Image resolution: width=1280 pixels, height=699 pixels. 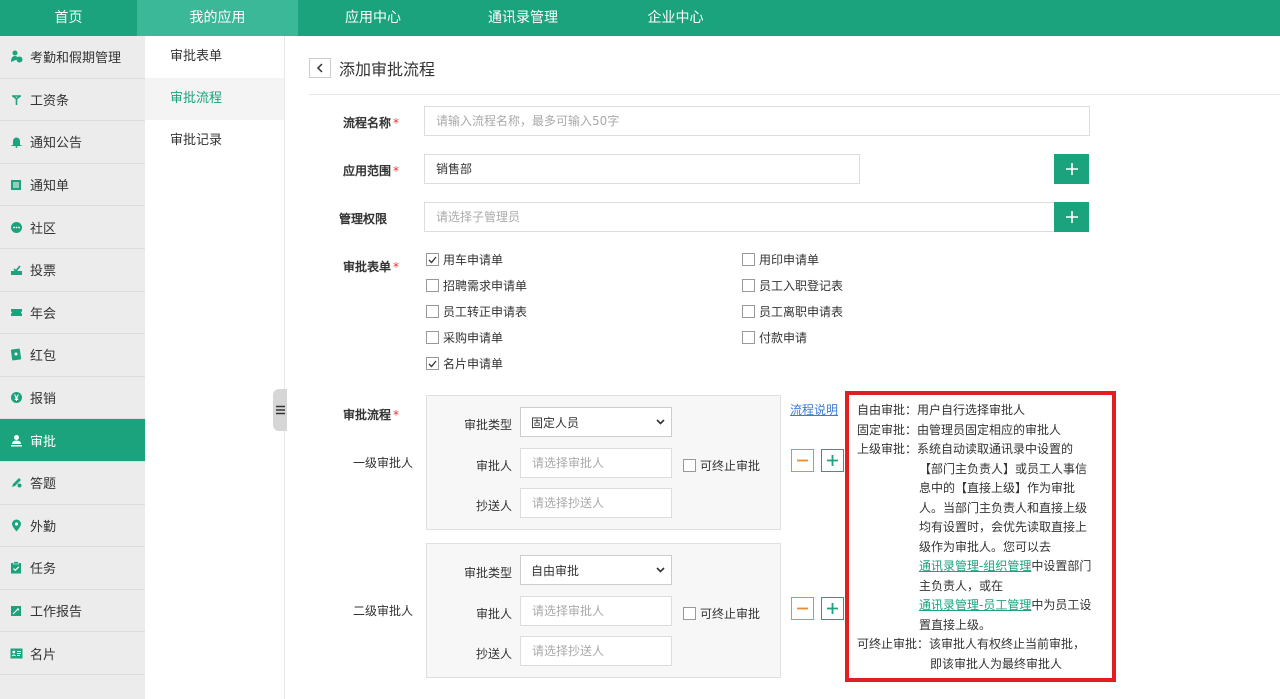 What do you see at coordinates (642, 169) in the screenshot?
I see `scope-field: 销售部` at bounding box center [642, 169].